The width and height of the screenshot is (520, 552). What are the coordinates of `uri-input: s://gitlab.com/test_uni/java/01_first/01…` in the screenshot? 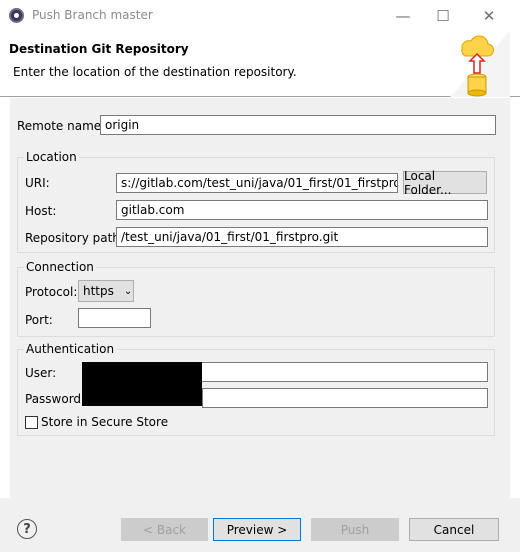 It's located at (257, 183).